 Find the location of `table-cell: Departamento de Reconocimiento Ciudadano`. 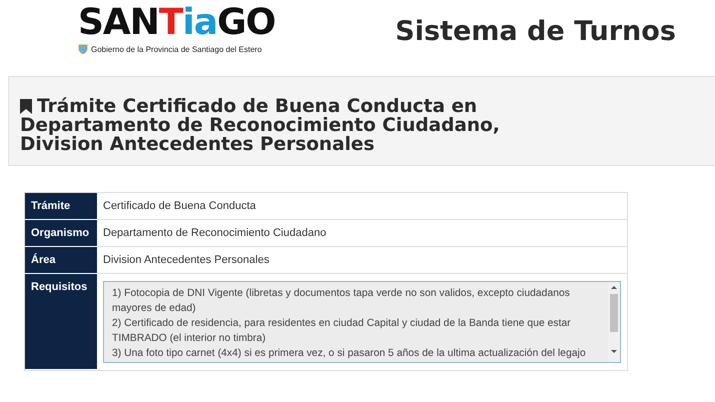

table-cell: Departamento de Reconocimiento Ciudadano is located at coordinates (362, 233).